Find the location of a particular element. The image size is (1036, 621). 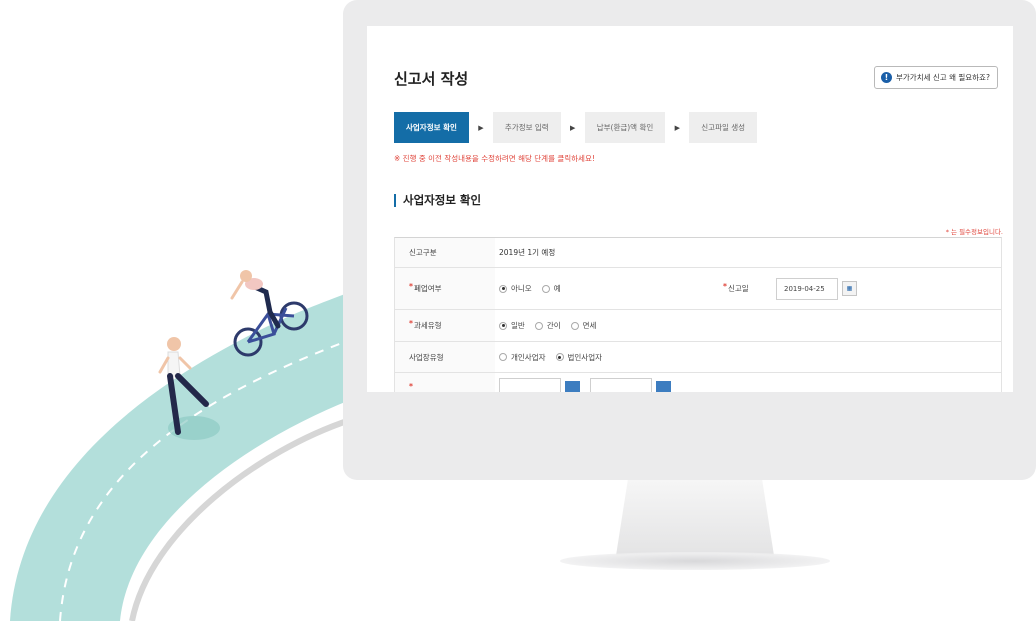

partial-date-range is located at coordinates (748, 384).